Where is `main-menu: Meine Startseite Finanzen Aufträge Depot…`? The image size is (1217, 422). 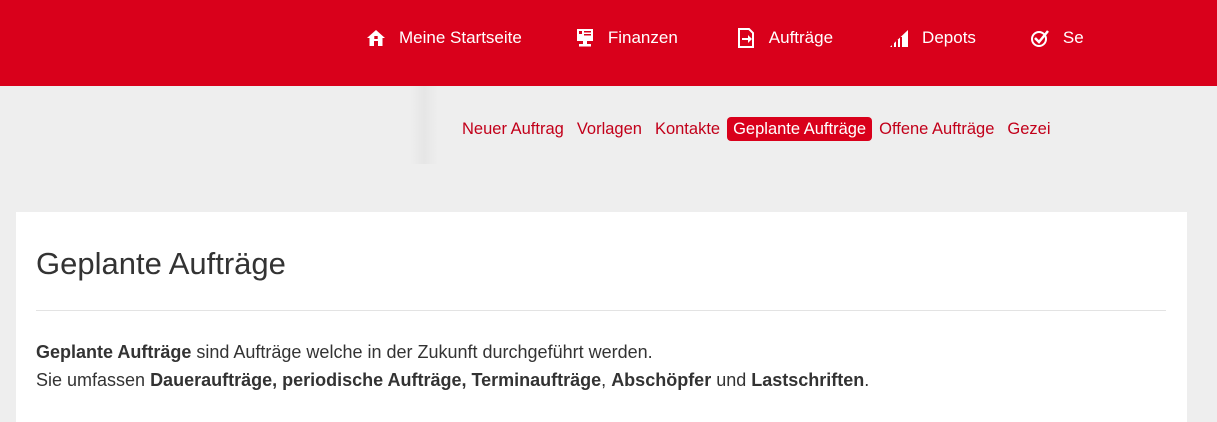 main-menu: Meine Startseite Finanzen Aufträge Depot… is located at coordinates (725, 38).